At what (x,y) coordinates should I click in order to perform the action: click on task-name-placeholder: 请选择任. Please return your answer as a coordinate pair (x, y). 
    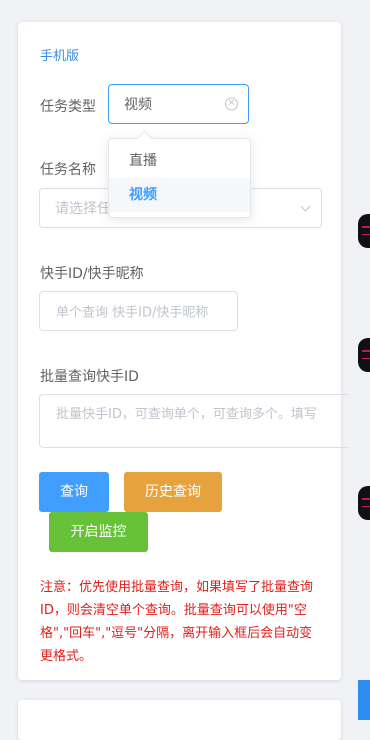
    Looking at the image, I should click on (83, 209).